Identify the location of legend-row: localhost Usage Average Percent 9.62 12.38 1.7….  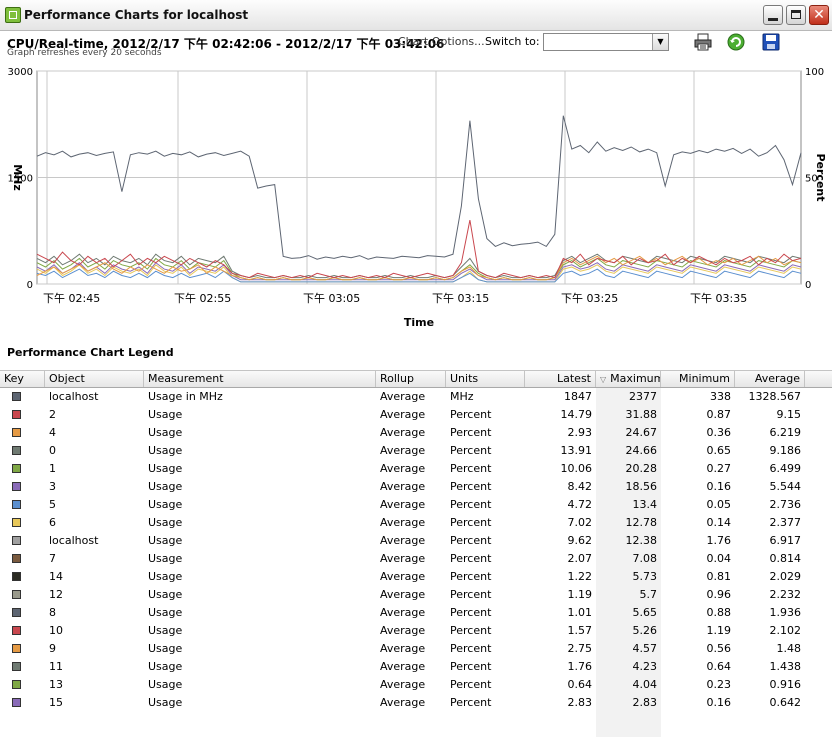
(416, 541).